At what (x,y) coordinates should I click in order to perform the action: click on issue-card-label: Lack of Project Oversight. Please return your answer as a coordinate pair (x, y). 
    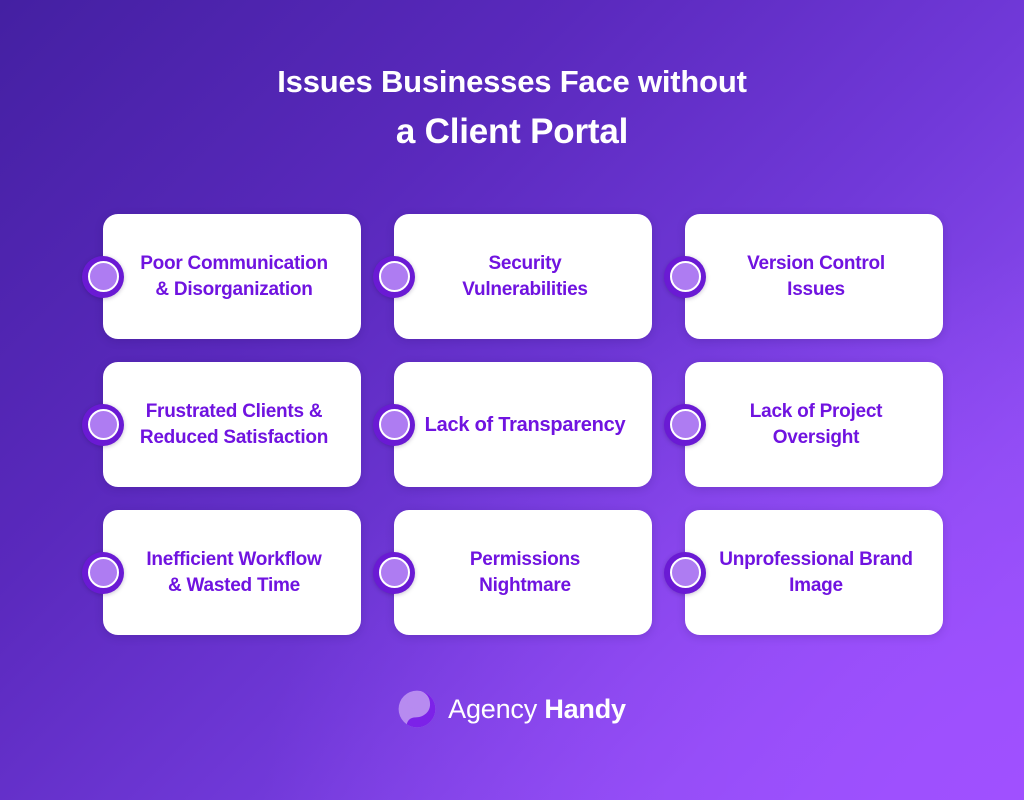
    Looking at the image, I should click on (816, 424).